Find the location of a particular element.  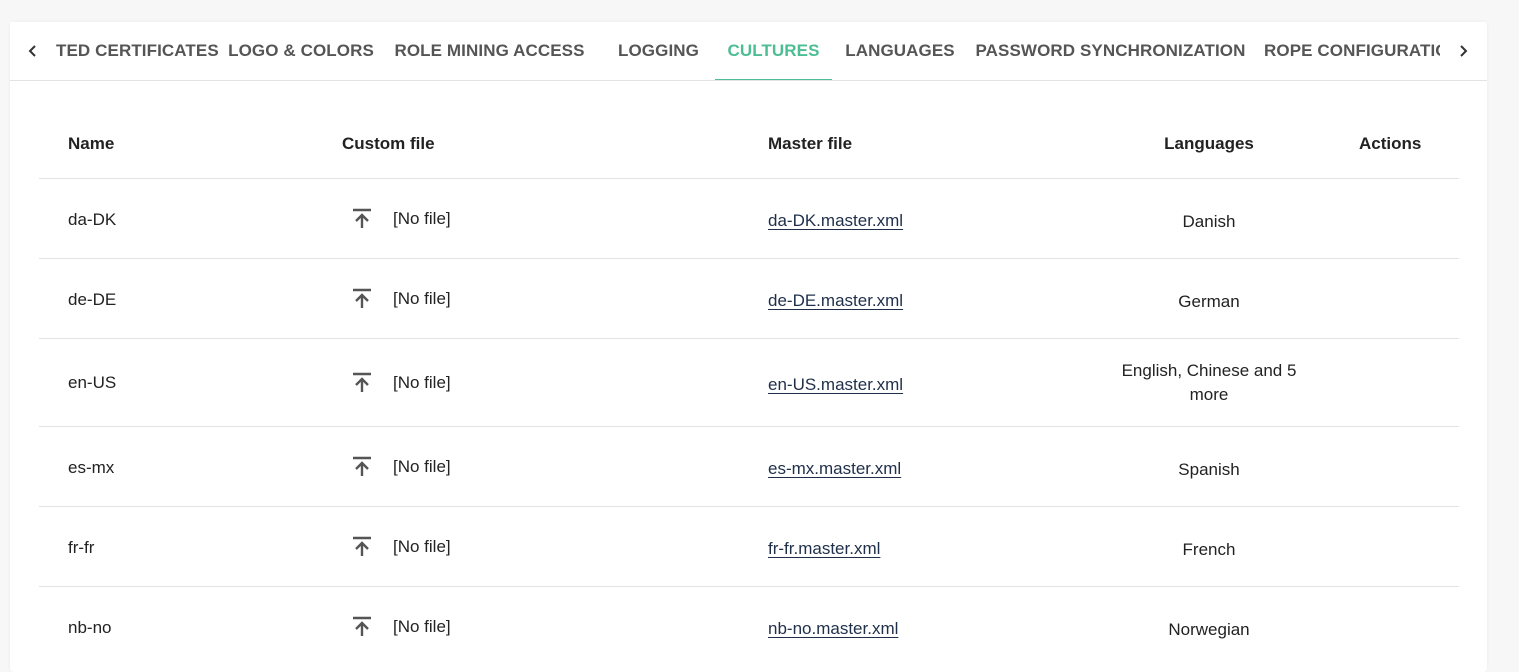

table-row: es-mx [No file] es-mx.master.xml Spanish is located at coordinates (749, 467).